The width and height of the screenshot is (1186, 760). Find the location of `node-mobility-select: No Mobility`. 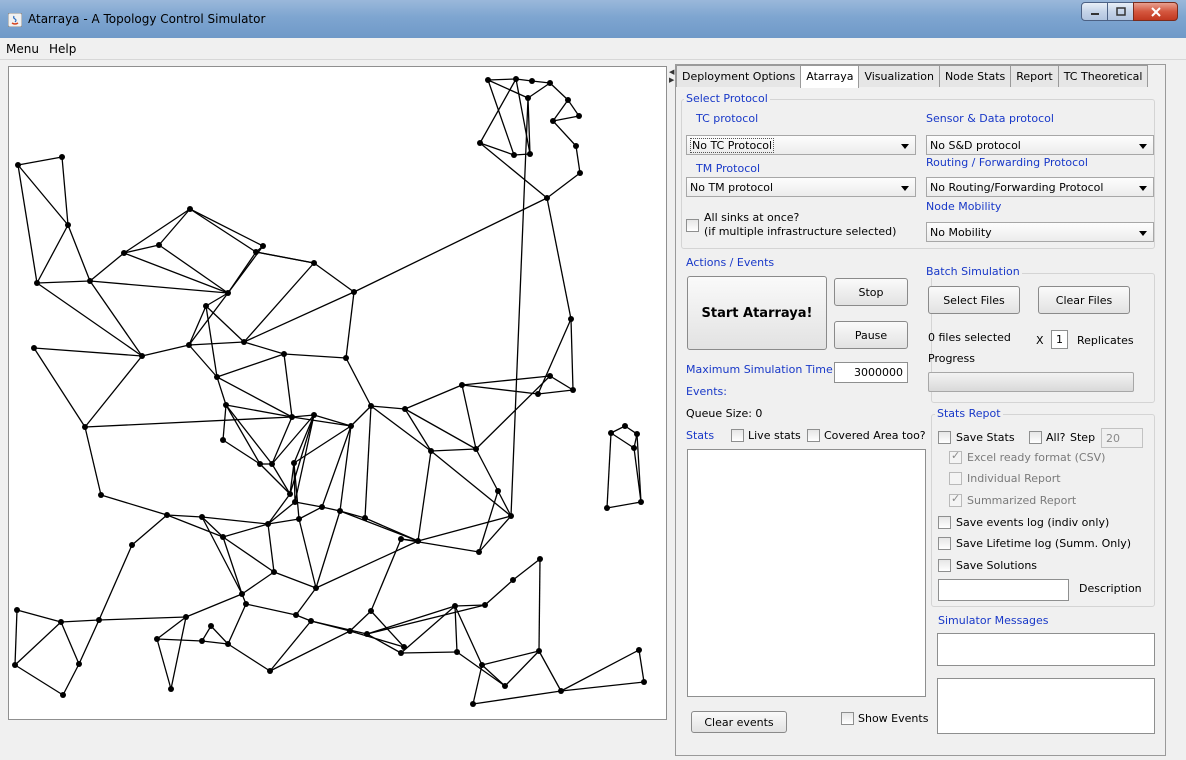

node-mobility-select: No Mobility is located at coordinates (1040, 232).